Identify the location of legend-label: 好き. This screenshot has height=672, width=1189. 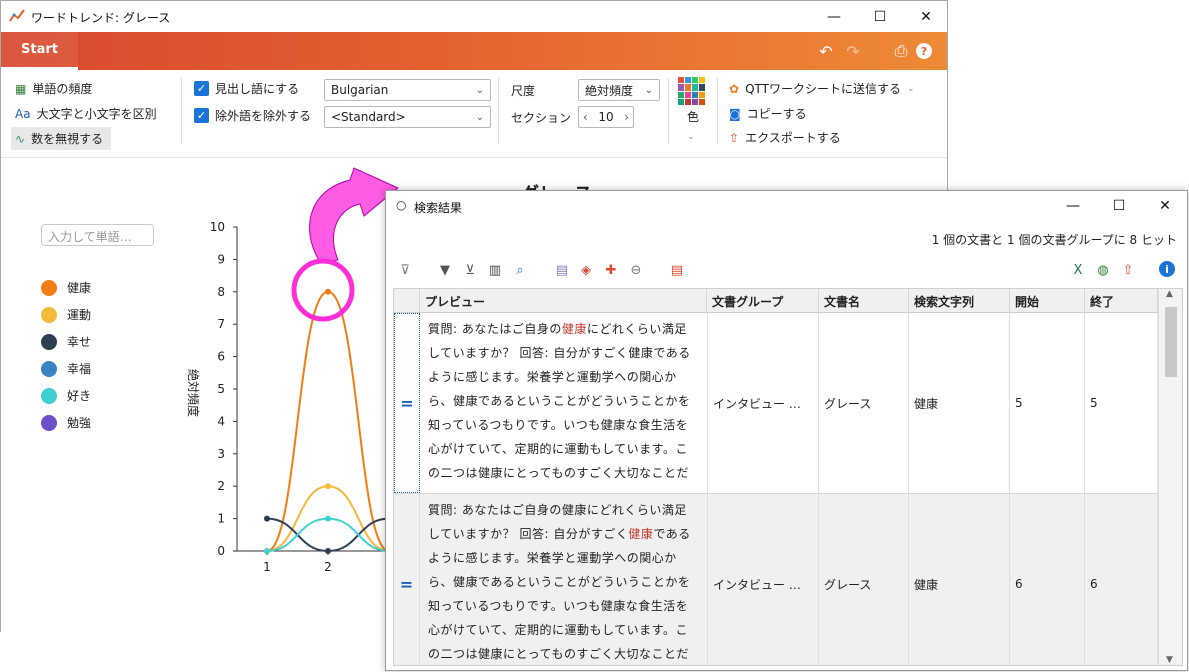
(79, 396).